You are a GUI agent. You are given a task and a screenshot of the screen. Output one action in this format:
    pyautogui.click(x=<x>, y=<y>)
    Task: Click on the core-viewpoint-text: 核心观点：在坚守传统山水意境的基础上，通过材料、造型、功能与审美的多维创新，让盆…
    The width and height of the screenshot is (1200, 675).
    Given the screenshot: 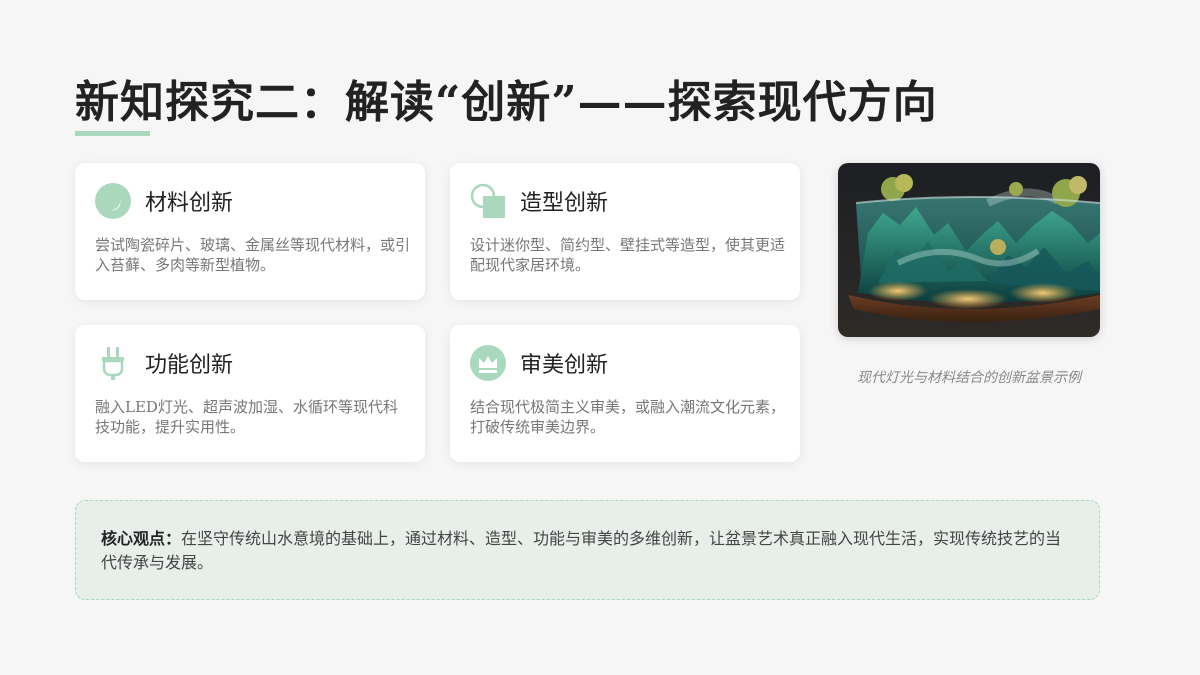 What is the action you would take?
    pyautogui.click(x=586, y=551)
    